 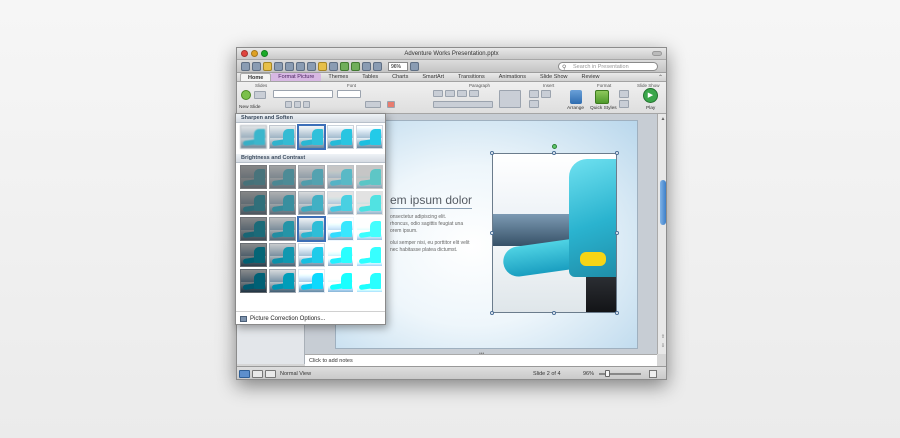 What do you see at coordinates (438, 93) in the screenshot?
I see `bullets-button` at bounding box center [438, 93].